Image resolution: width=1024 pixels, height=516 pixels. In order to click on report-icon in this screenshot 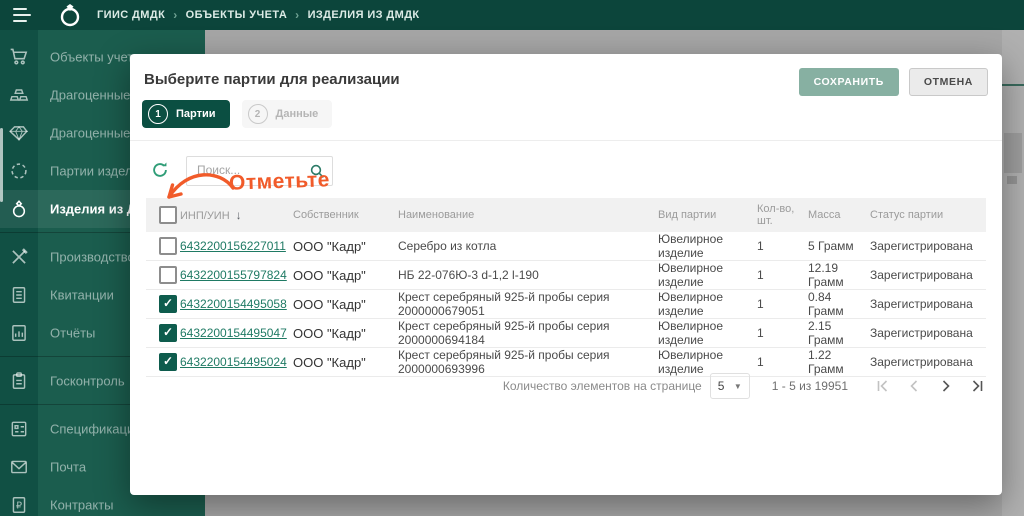, I will do `click(19, 333)`.